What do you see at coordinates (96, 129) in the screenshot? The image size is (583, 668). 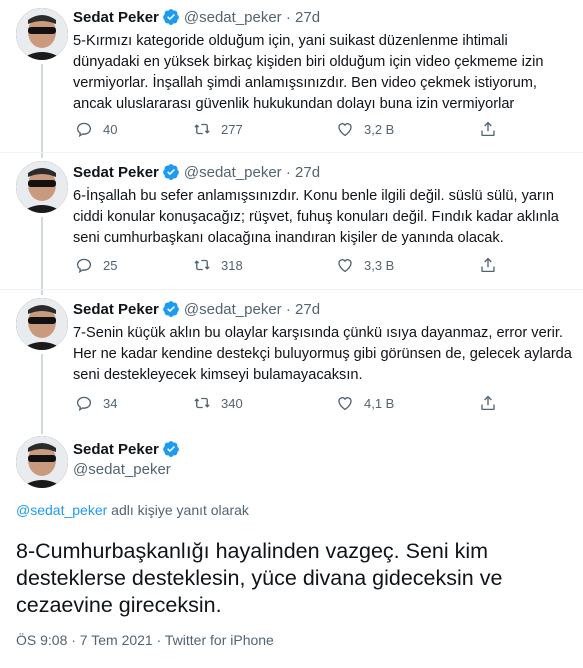 I see `reply-button: 40` at bounding box center [96, 129].